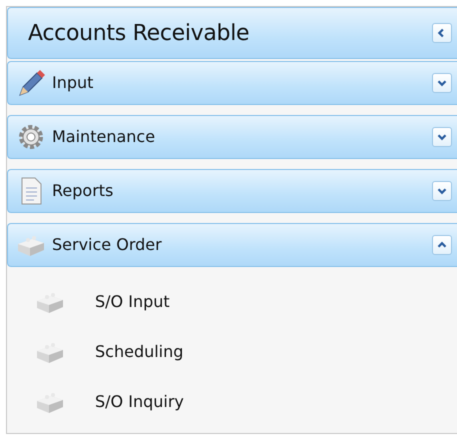 Image resolution: width=457 pixels, height=436 pixels. Describe the element at coordinates (104, 137) in the screenshot. I see `section-label: Maintenance` at that location.